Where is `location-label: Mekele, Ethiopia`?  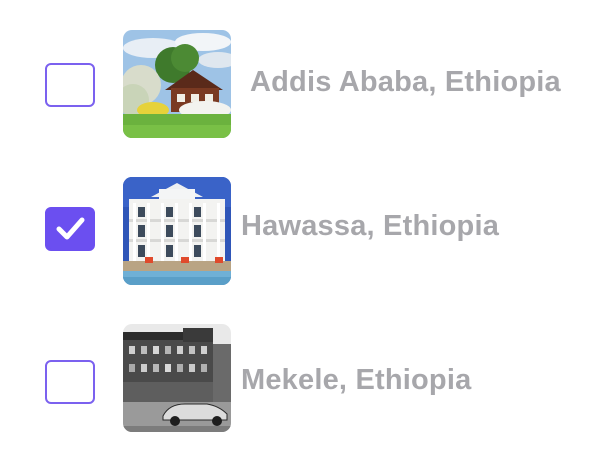 location-label: Mekele, Ethiopia is located at coordinates (356, 380).